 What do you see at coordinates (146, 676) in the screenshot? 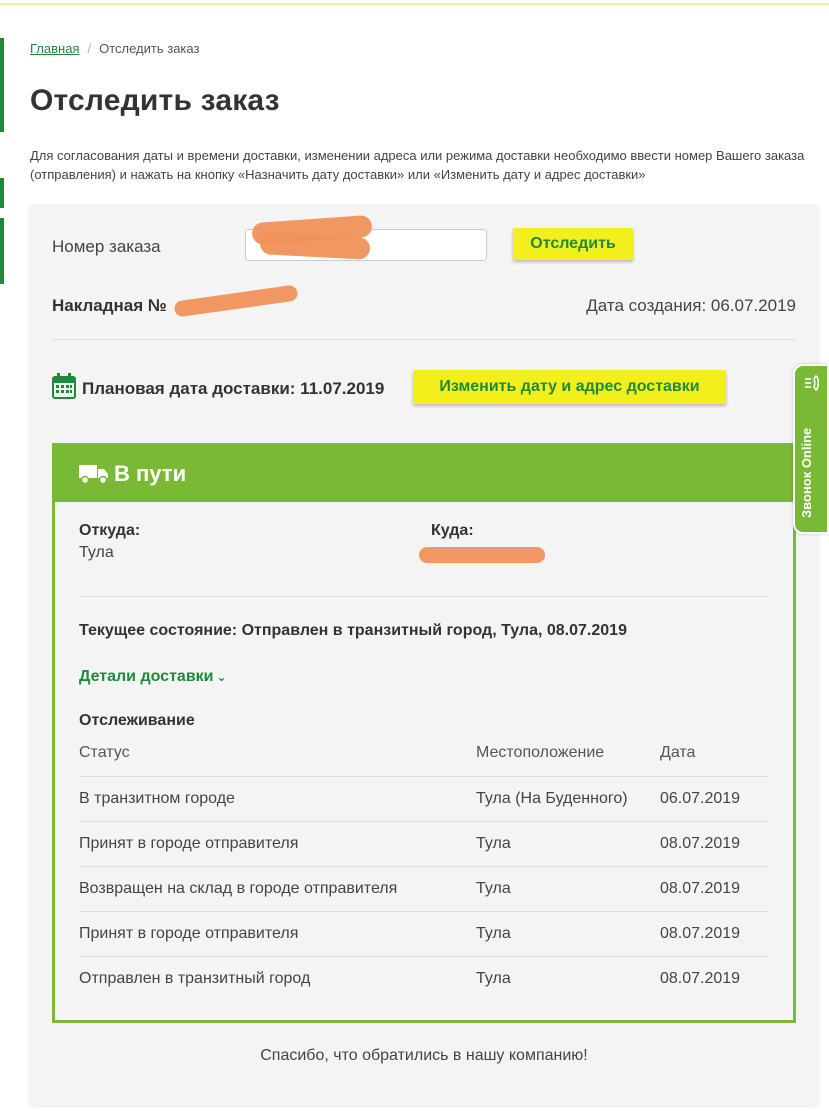
I see `delivery-details-label: Детали доставки` at bounding box center [146, 676].